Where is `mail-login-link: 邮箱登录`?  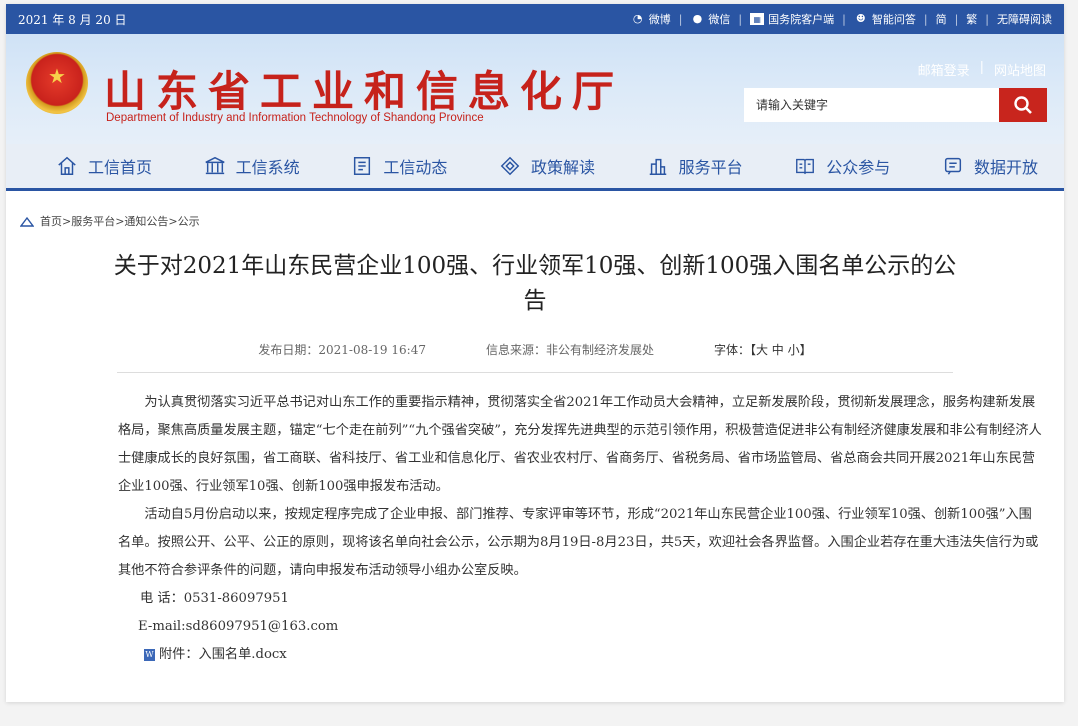 mail-login-link: 邮箱登录 is located at coordinates (944, 69).